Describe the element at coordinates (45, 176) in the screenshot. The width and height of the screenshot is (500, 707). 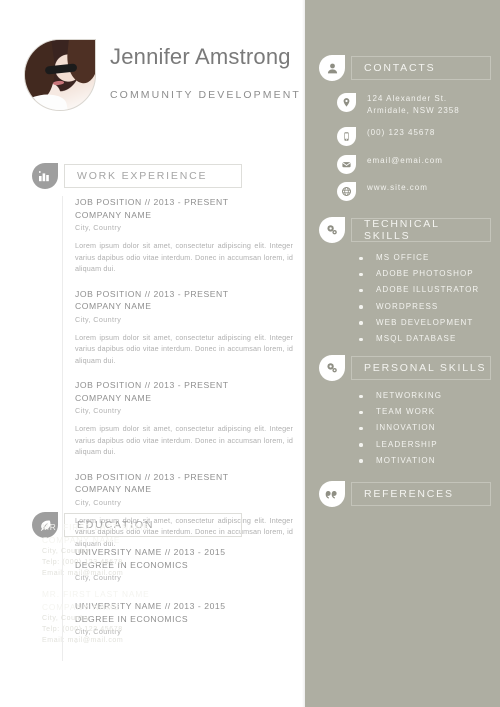
I see `bar-chart-icon` at that location.